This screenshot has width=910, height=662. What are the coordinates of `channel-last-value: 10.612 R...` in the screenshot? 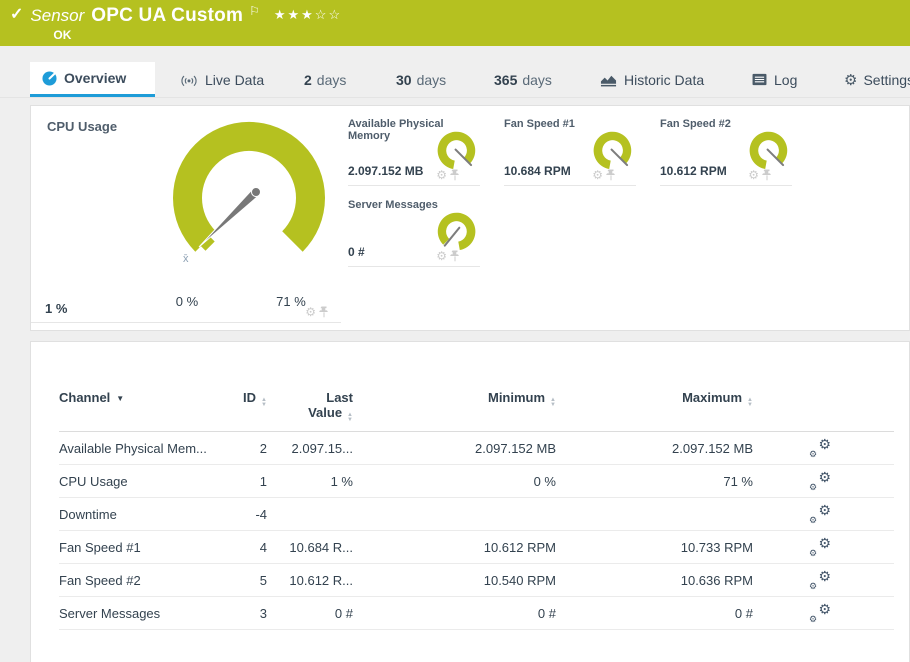 It's located at (321, 580).